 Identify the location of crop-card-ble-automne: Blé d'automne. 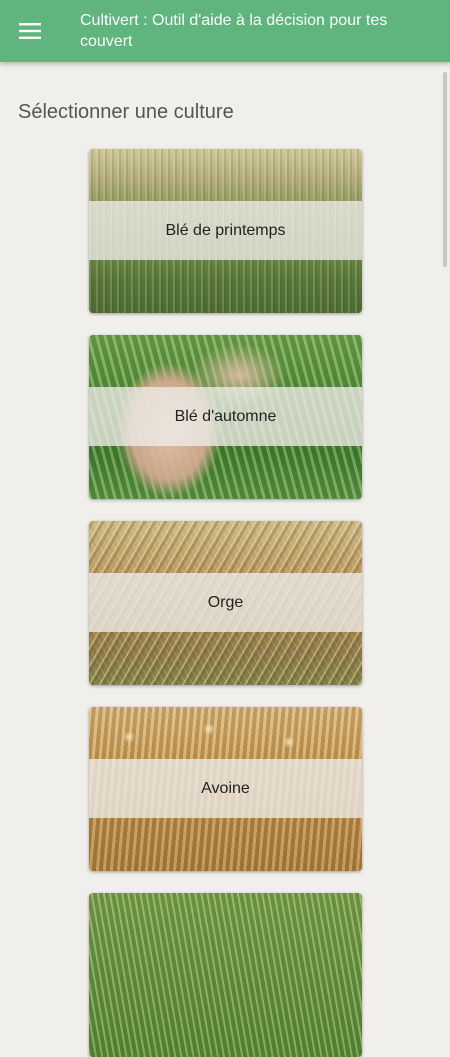
(225, 417).